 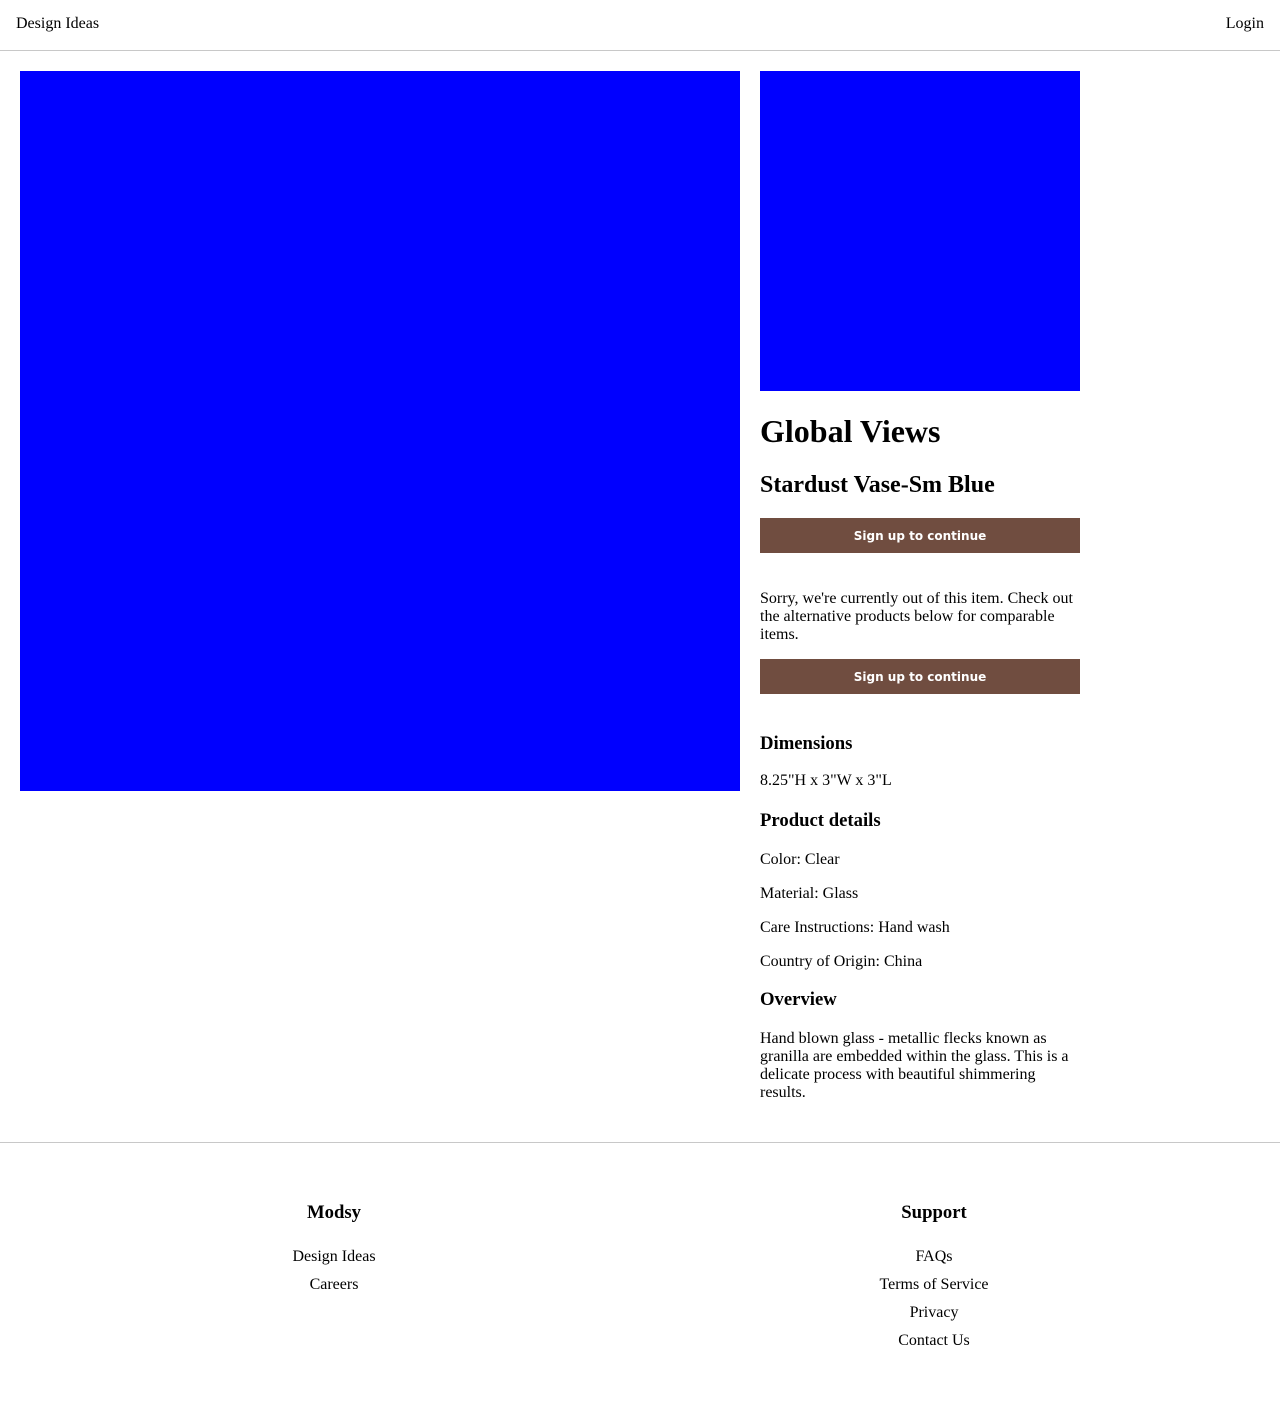 What do you see at coordinates (809, 893) in the screenshot?
I see `detail-material: Material: Glass` at bounding box center [809, 893].